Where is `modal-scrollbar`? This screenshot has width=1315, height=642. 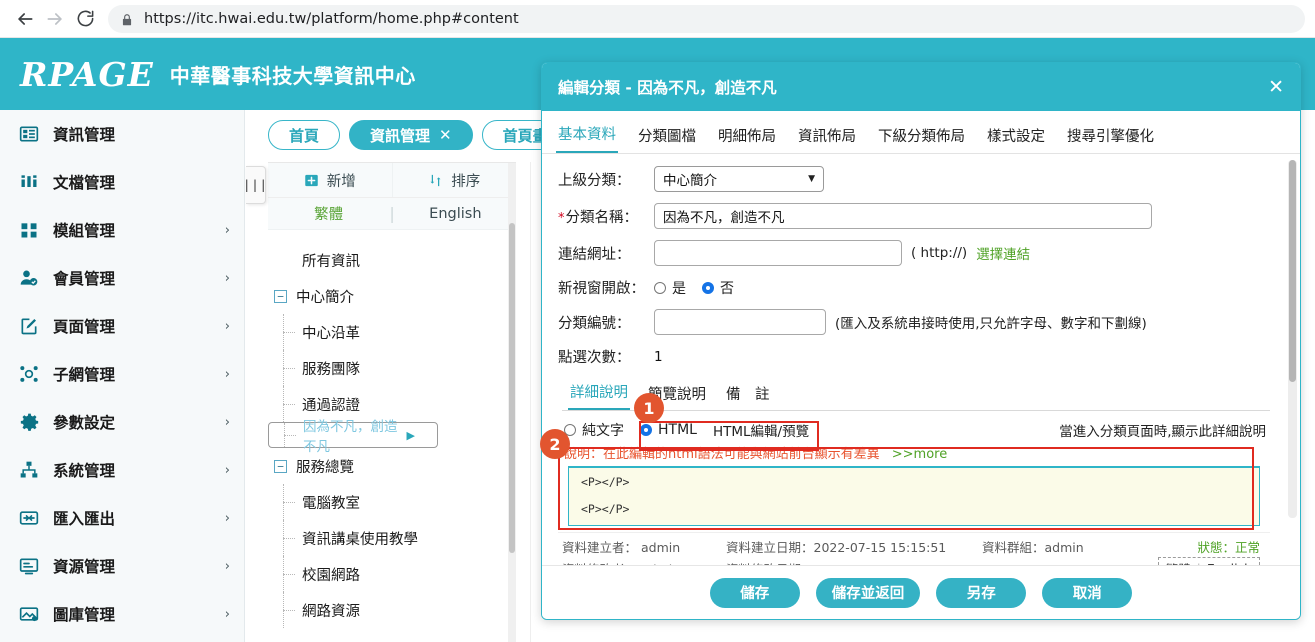 modal-scrollbar is located at coordinates (1292, 339).